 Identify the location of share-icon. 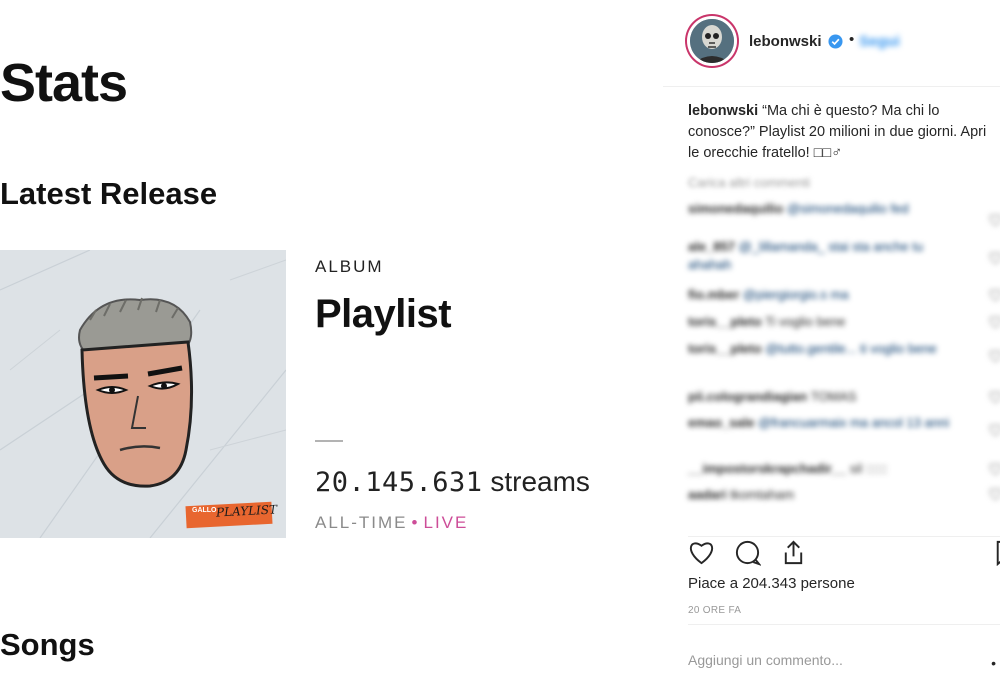
(793, 552).